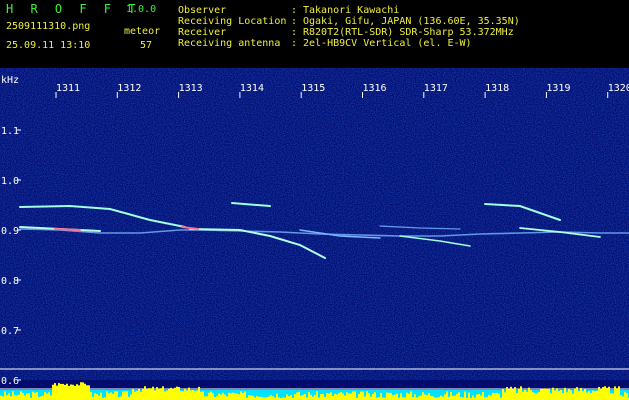 This screenshot has width=629, height=400. Describe the element at coordinates (48, 26) in the screenshot. I see `file-name: 2509111310.png` at that location.